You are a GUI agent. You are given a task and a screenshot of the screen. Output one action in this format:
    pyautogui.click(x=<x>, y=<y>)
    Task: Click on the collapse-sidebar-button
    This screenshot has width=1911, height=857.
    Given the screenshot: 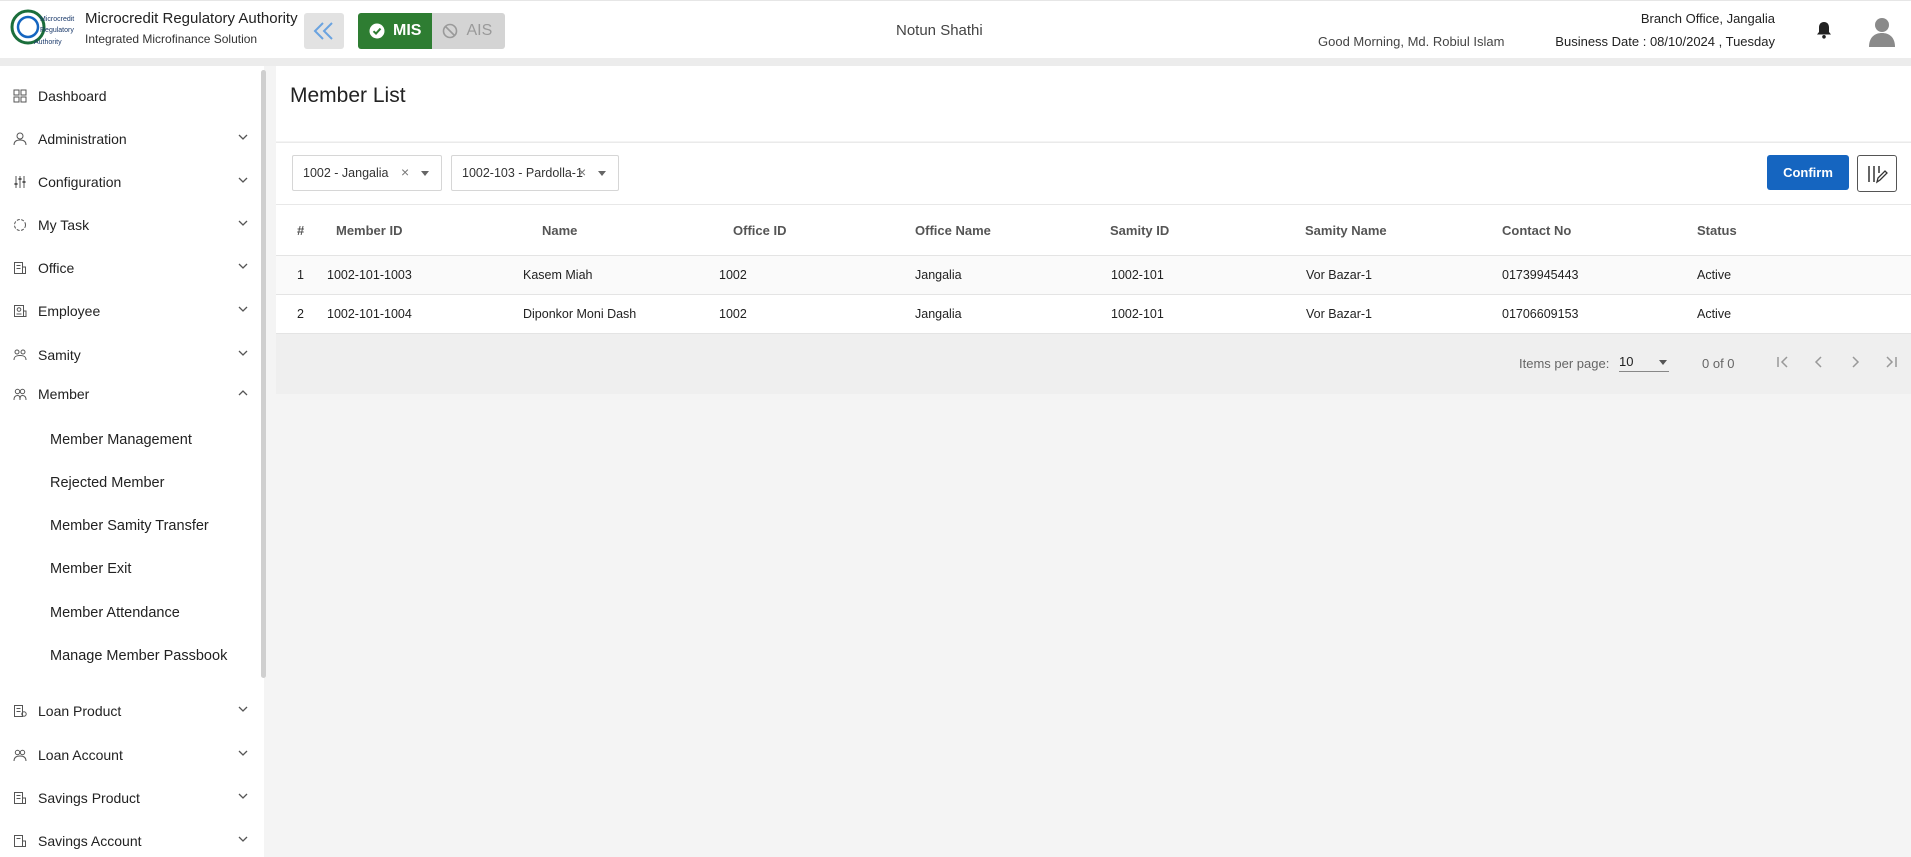 What is the action you would take?
    pyautogui.click(x=324, y=31)
    